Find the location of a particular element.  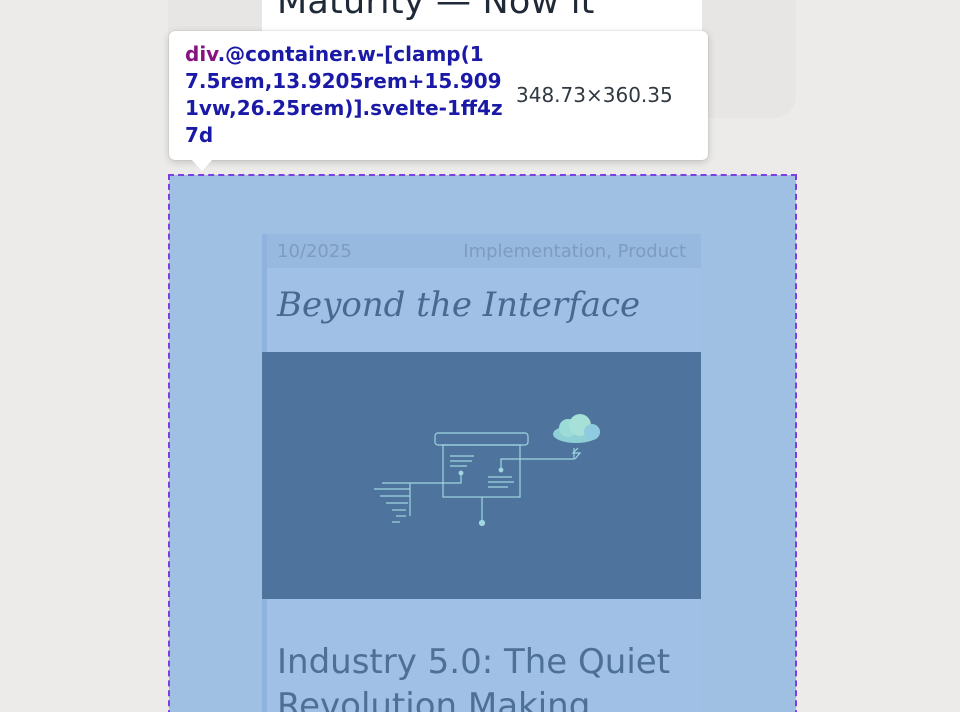

times-sign: × is located at coordinates (594, 95).